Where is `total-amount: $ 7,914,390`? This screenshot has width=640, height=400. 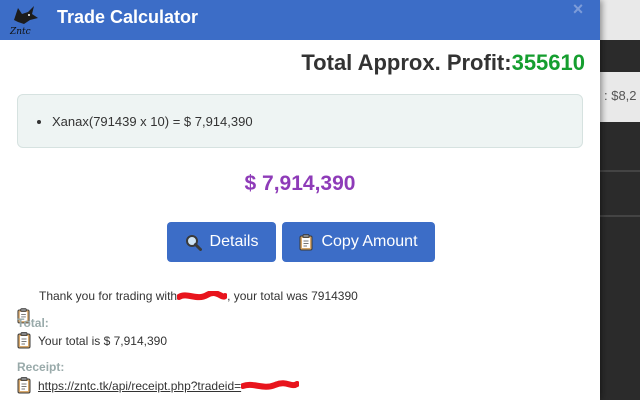 total-amount: $ 7,914,390 is located at coordinates (300, 183).